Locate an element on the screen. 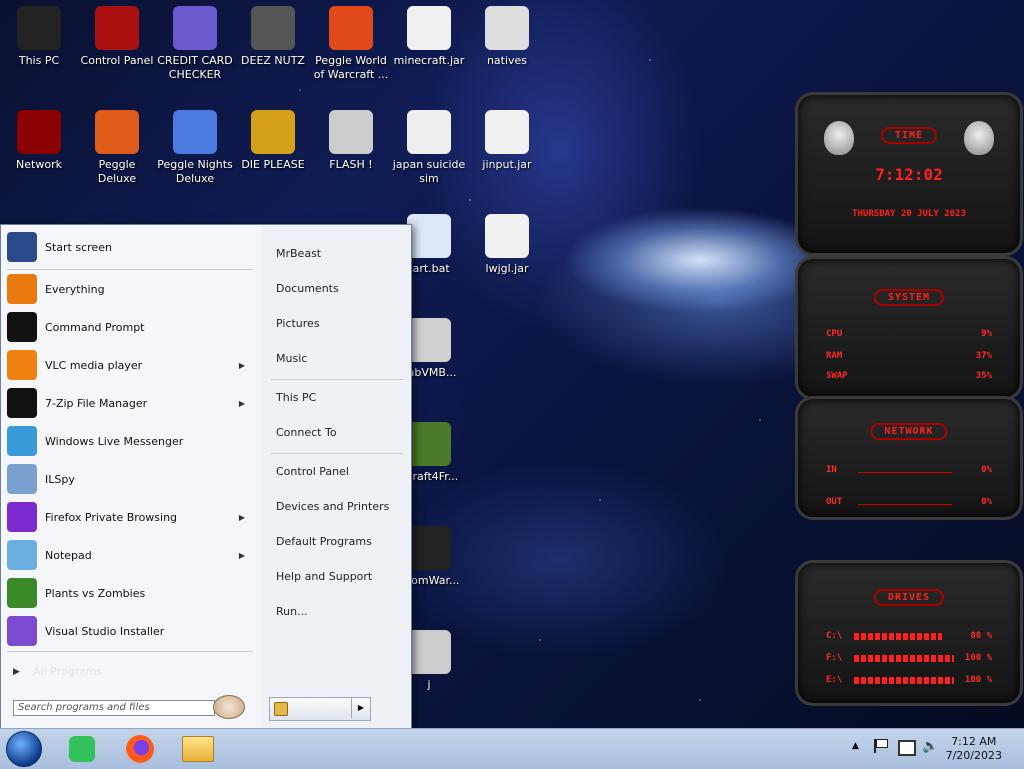 This screenshot has height=769, width=1024. desktop-icon-label: natives is located at coordinates (507, 60).